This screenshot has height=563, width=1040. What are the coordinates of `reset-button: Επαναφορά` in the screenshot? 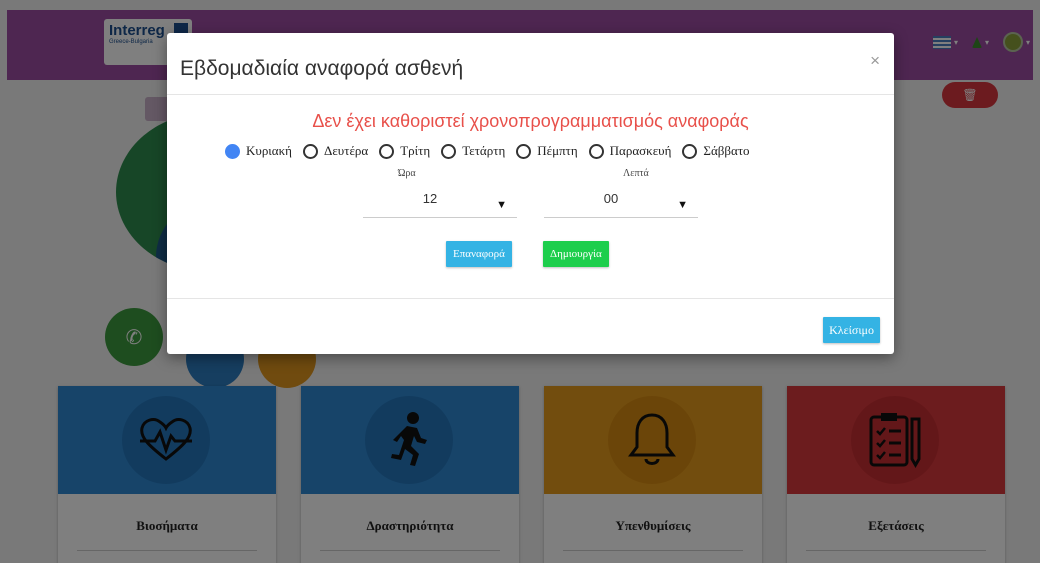 It's located at (479, 254).